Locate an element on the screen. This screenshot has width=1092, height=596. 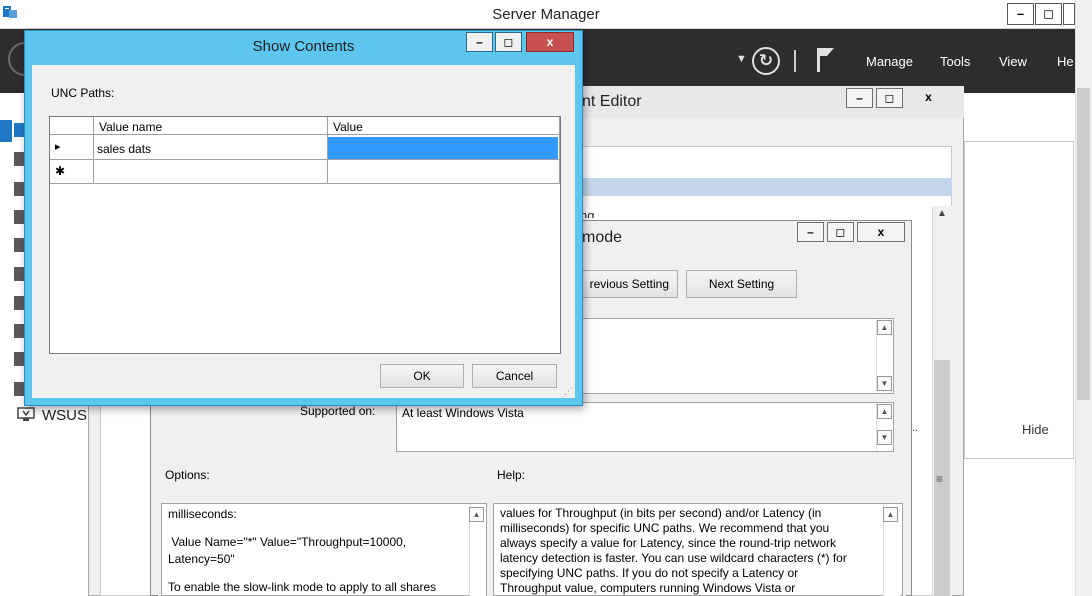
chevron-down-icon: ▼ is located at coordinates (741, 59).